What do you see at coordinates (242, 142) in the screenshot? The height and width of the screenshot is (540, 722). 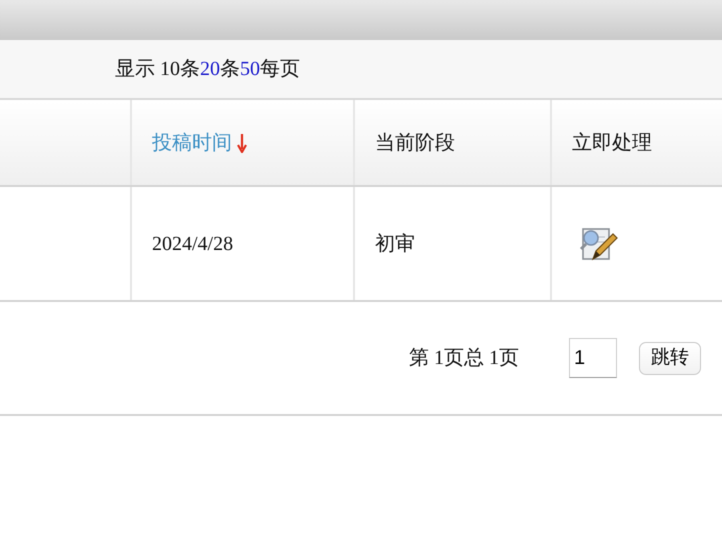 I see `sort-down-arrow-icon` at bounding box center [242, 142].